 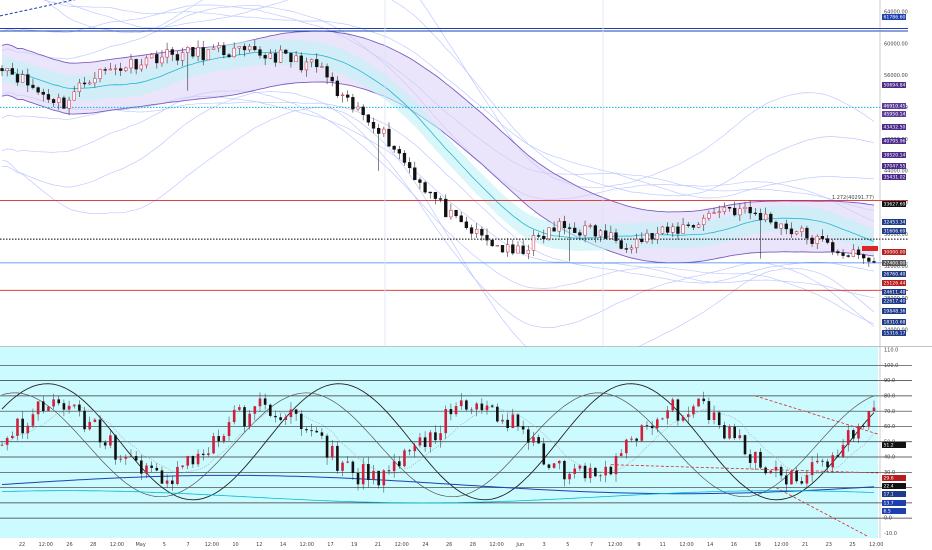 I want to click on x-tick-label: 23, so click(x=829, y=545).